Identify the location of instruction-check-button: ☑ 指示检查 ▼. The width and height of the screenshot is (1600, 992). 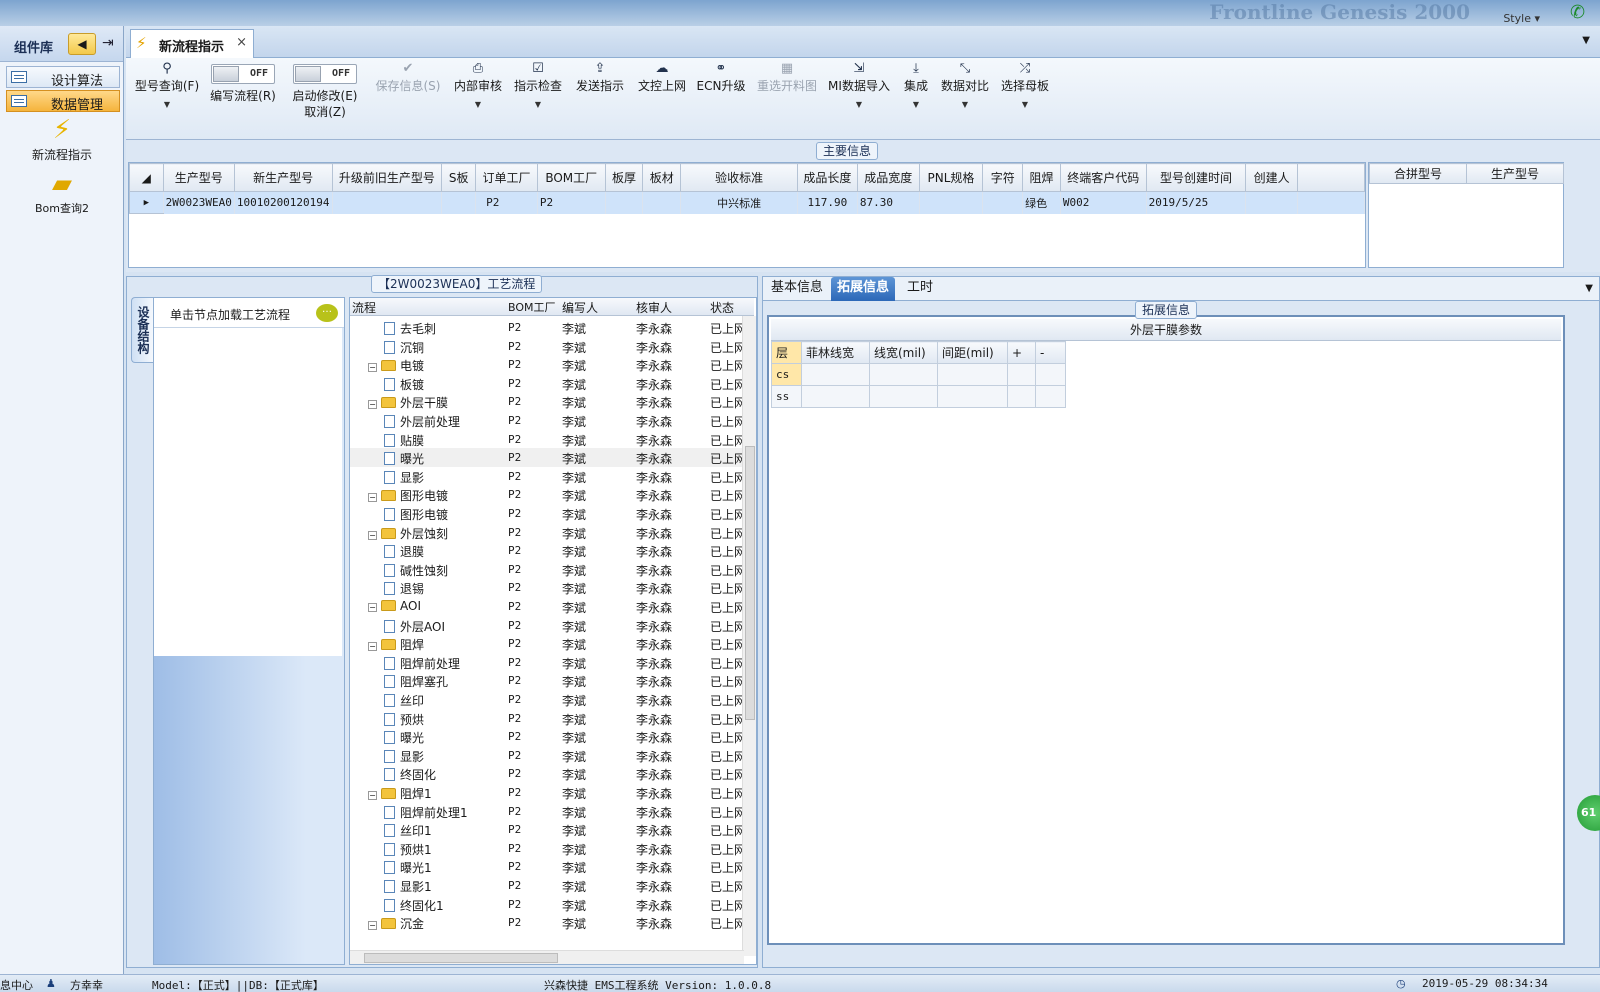
(538, 94).